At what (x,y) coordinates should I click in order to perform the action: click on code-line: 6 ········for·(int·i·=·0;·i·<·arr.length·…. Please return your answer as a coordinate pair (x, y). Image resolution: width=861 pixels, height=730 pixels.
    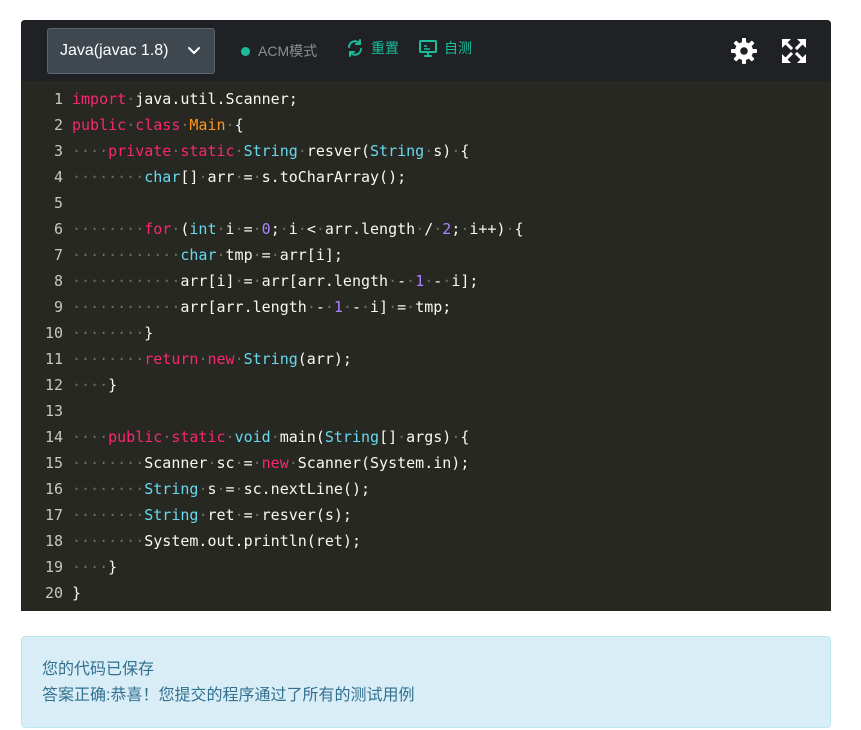
    Looking at the image, I should click on (426, 229).